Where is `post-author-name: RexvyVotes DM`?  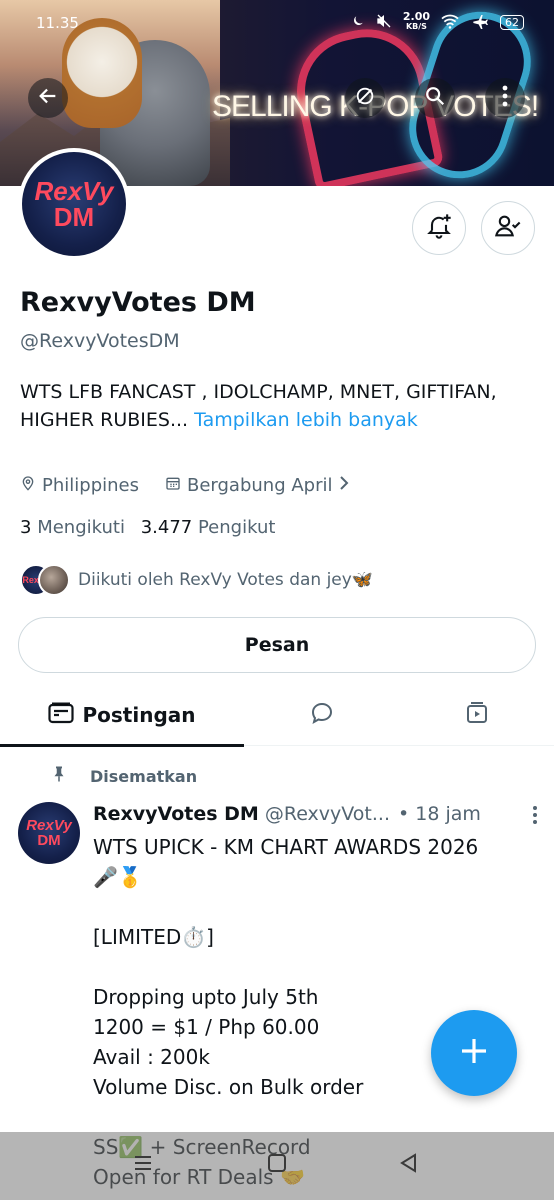 post-author-name: RexvyVotes DM is located at coordinates (176, 814).